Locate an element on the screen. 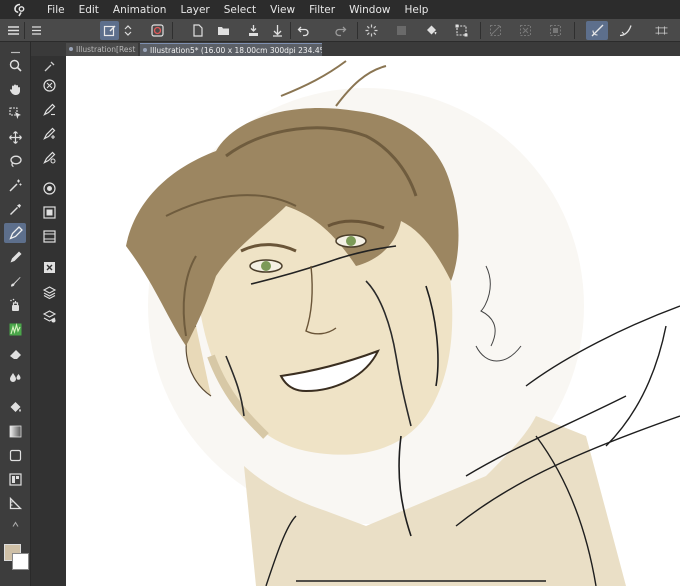 Image resolution: width=680 pixels, height=586 pixels. menu-window: Window is located at coordinates (369, 10).